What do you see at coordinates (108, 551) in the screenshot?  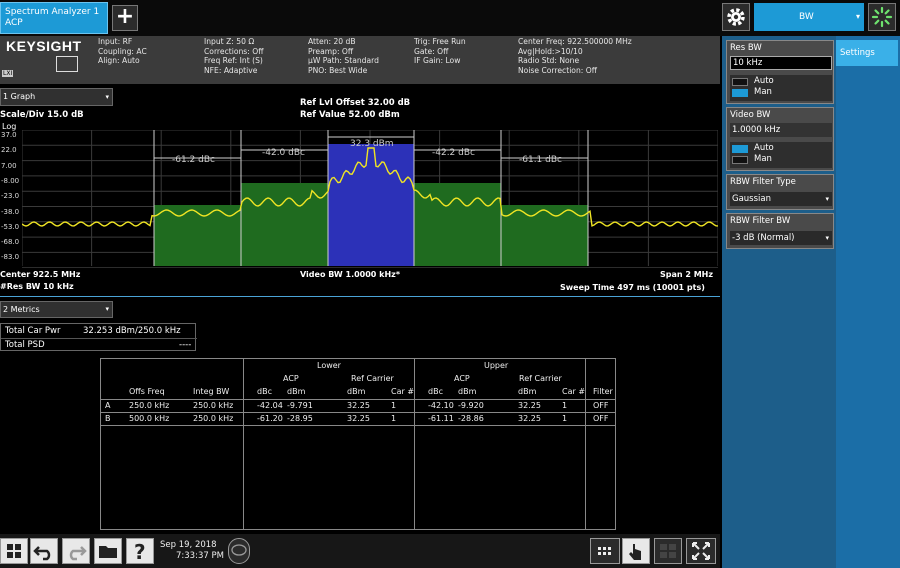 I see `file-button` at bounding box center [108, 551].